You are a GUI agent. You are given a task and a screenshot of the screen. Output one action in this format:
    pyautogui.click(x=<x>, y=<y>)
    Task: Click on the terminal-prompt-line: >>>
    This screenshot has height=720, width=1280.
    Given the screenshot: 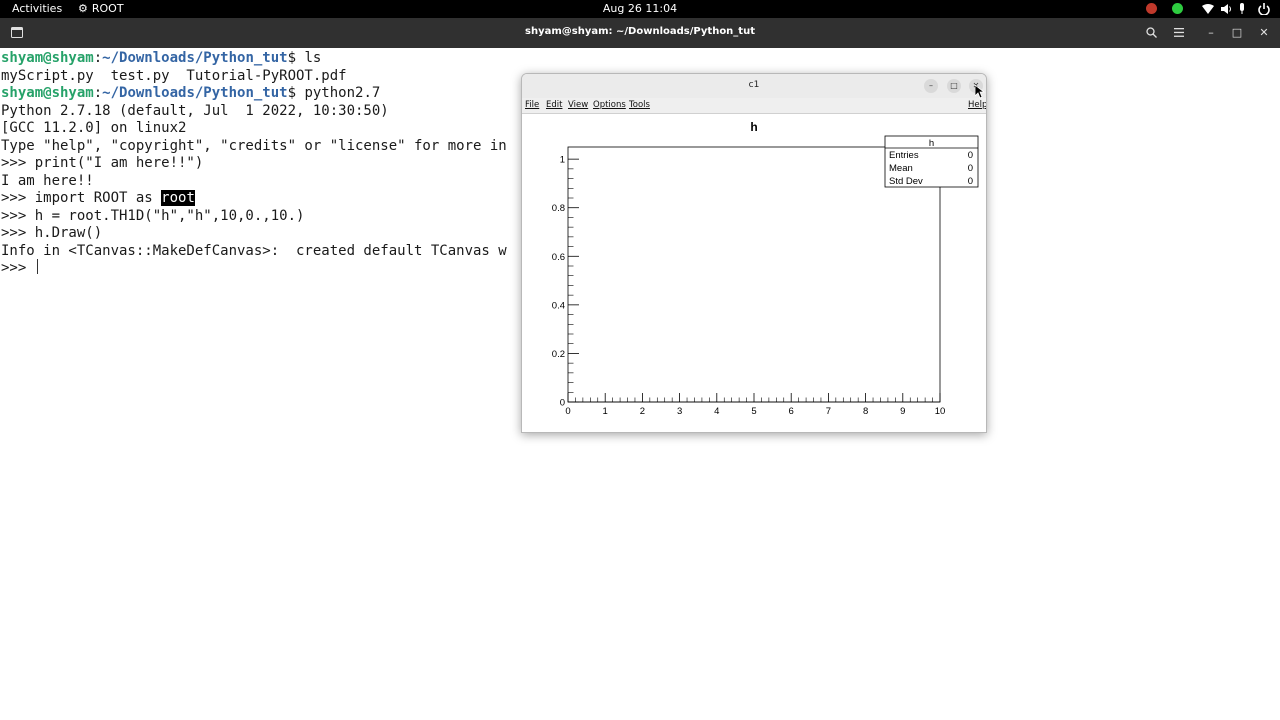 What is the action you would take?
    pyautogui.click(x=19, y=268)
    